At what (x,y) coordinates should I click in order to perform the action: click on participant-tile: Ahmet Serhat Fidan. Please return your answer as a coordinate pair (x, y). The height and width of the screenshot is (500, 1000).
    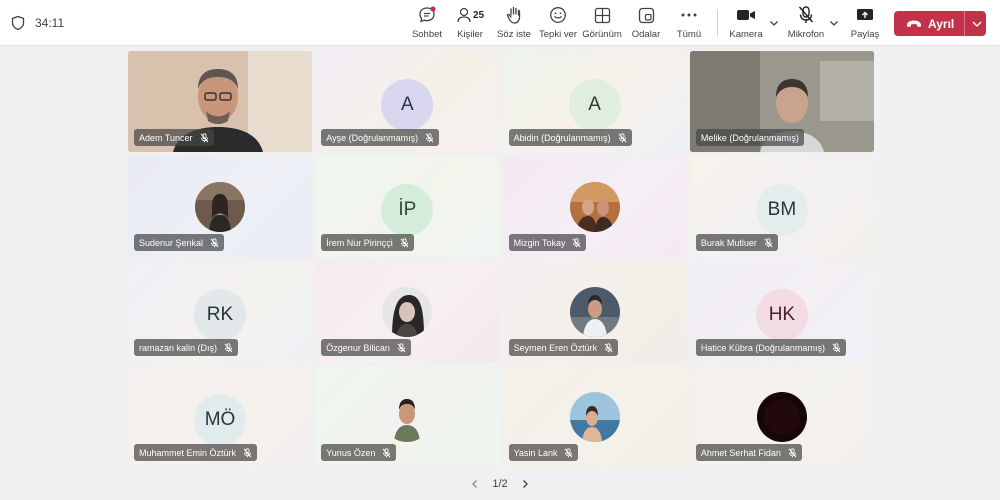
    Looking at the image, I should click on (781, 416).